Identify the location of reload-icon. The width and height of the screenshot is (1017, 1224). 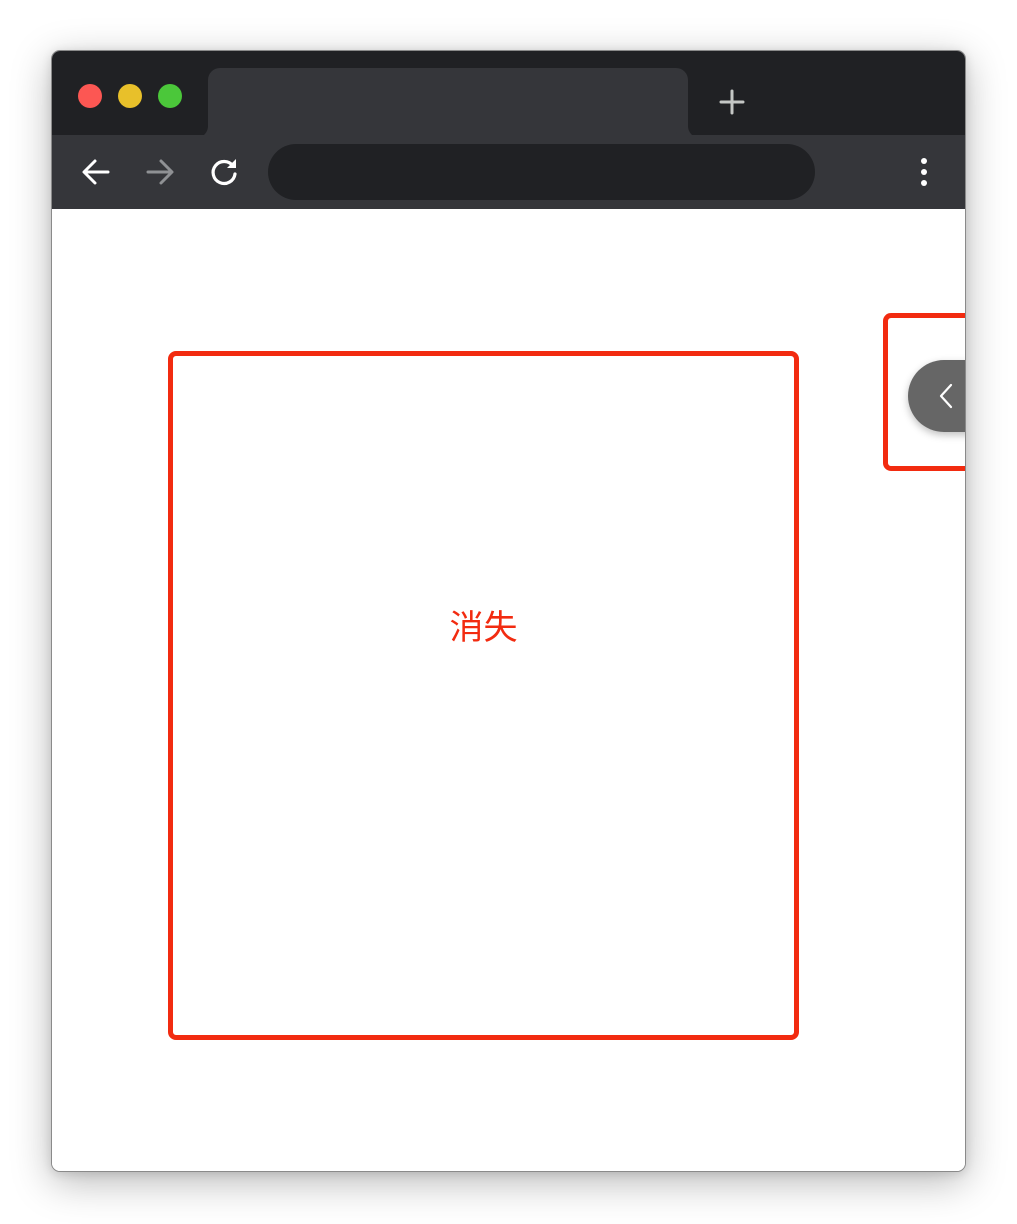
(224, 172).